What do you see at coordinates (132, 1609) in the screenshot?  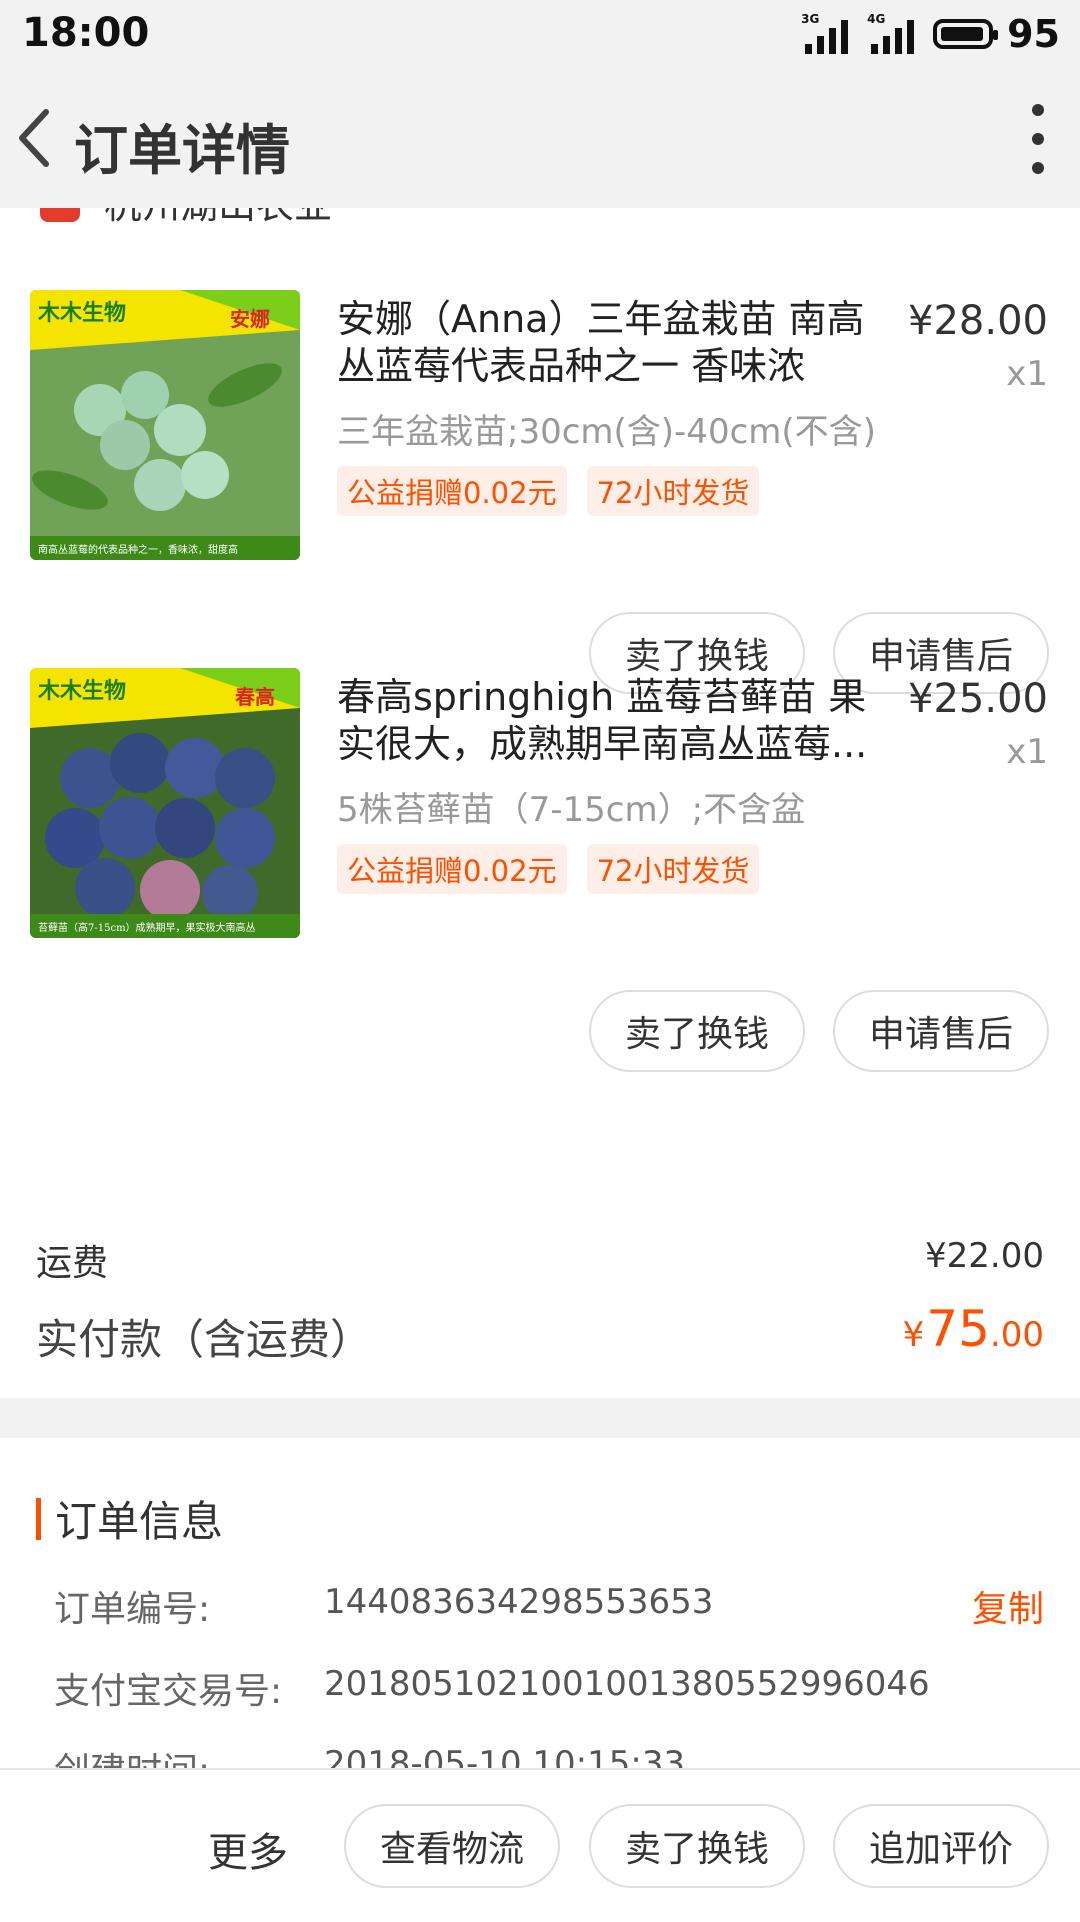 I see `order-number-label: 订单编号:` at bounding box center [132, 1609].